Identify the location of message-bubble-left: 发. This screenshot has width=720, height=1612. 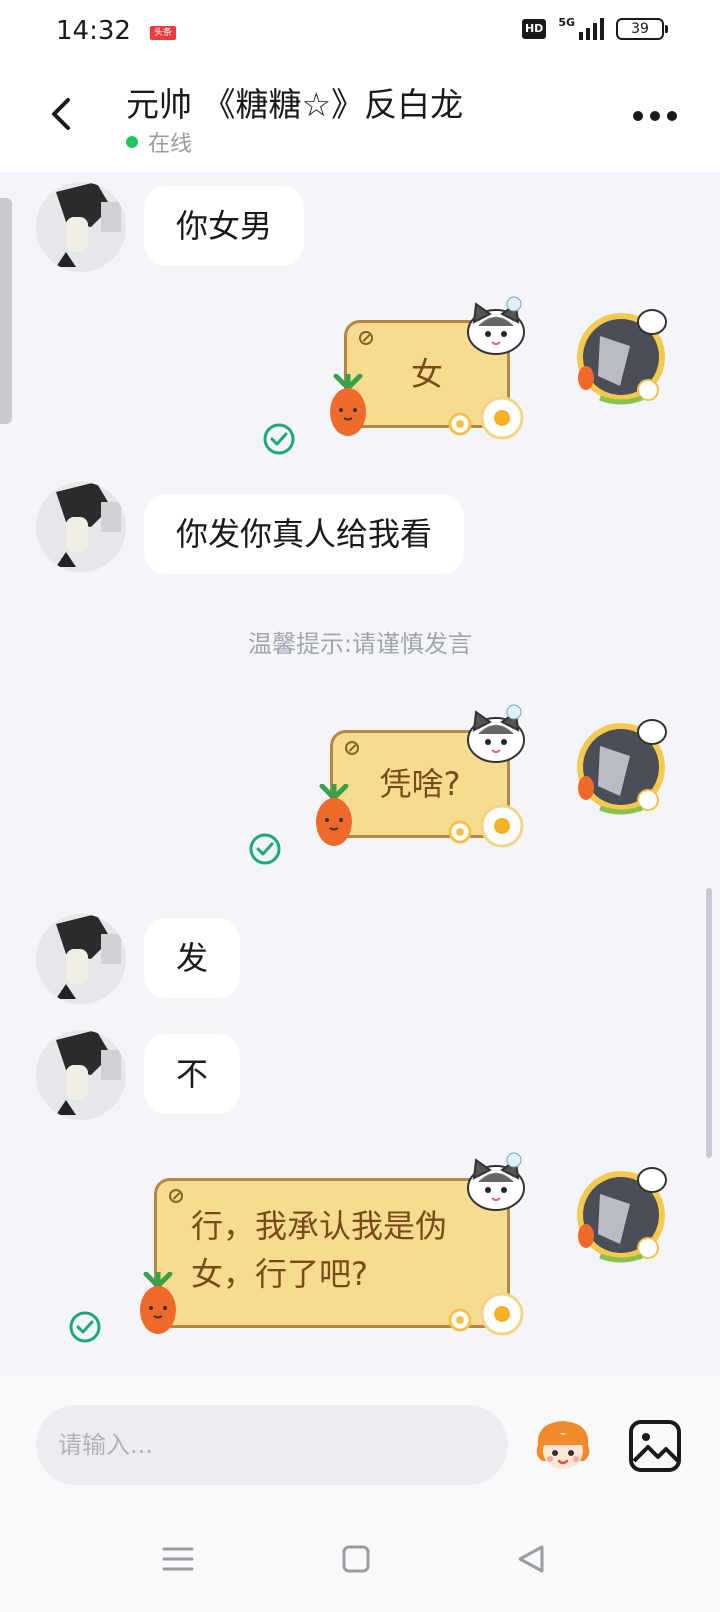
(192, 958).